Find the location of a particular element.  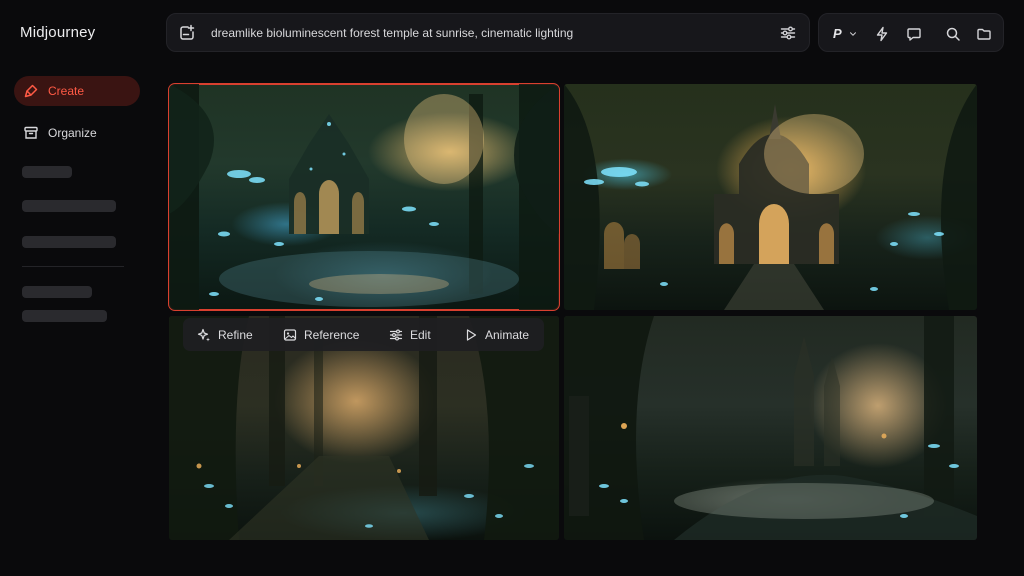

search-icon is located at coordinates (953, 34).